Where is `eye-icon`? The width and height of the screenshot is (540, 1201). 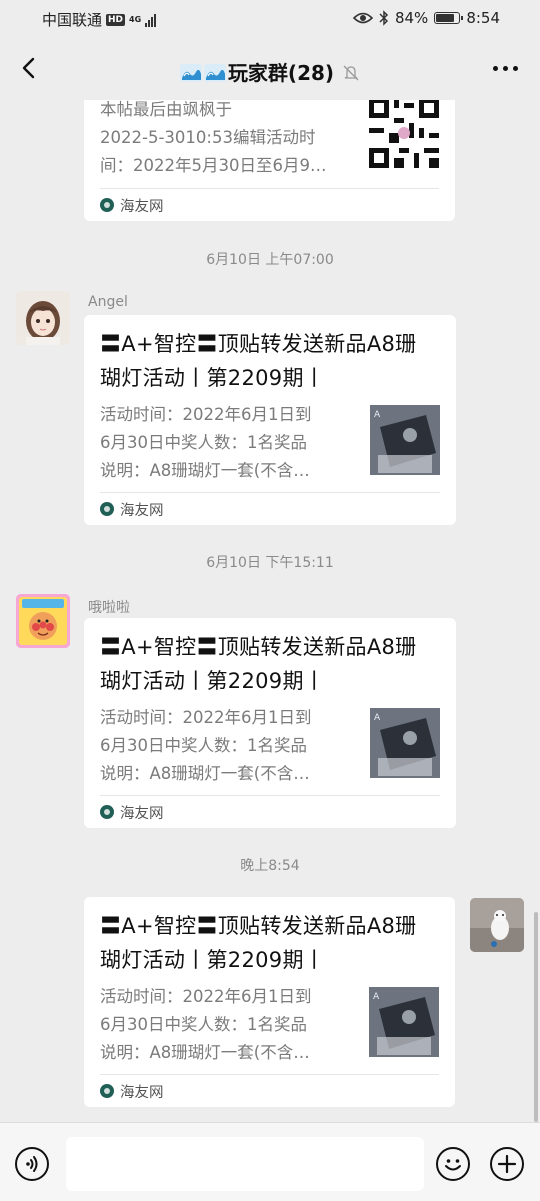 eye-icon is located at coordinates (362, 18).